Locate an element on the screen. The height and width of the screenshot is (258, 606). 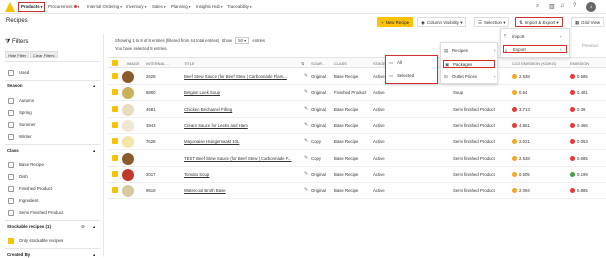
chevron-up-icon: ▴ is located at coordinates (94, 226).